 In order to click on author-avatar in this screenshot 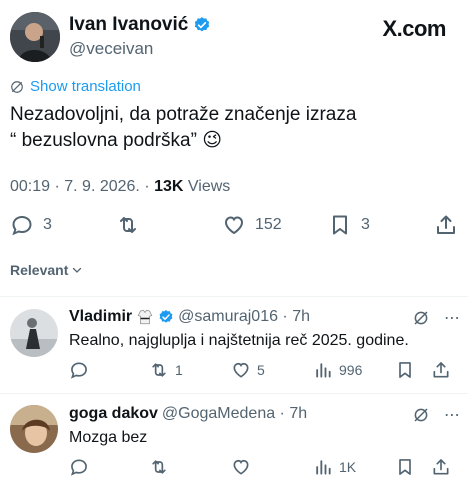, I will do `click(35, 37)`.